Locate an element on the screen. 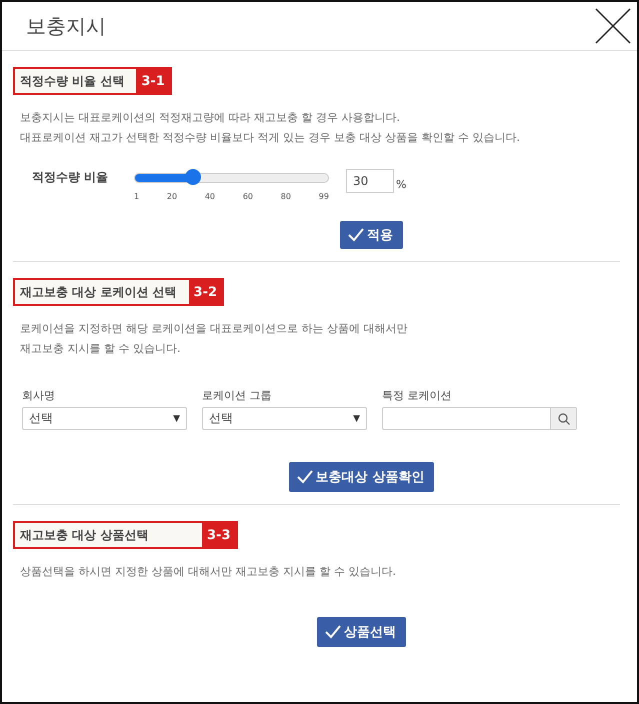 The image size is (639, 704). close-icon is located at coordinates (613, 26).